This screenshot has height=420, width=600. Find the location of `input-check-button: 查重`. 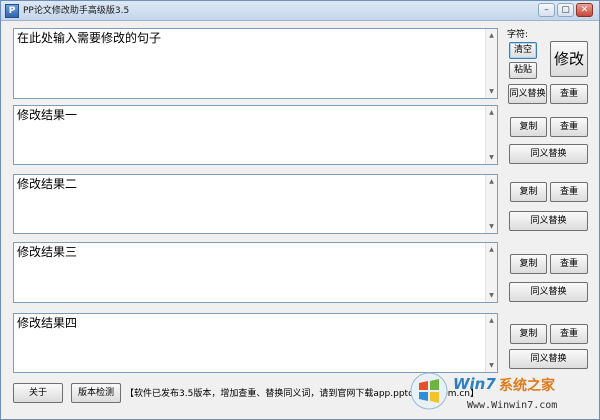

input-check-button: 查重 is located at coordinates (569, 94).